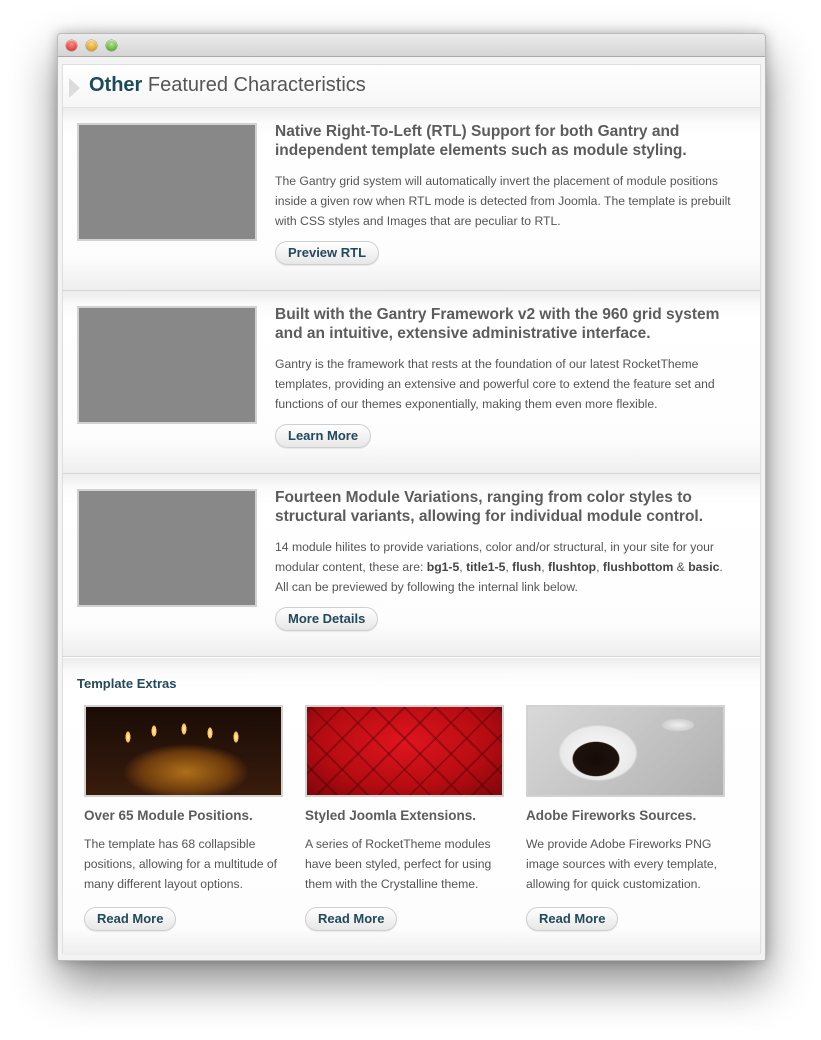 The height and width of the screenshot is (1040, 821). Describe the element at coordinates (183, 751) in the screenshot. I see `candles-image` at that location.